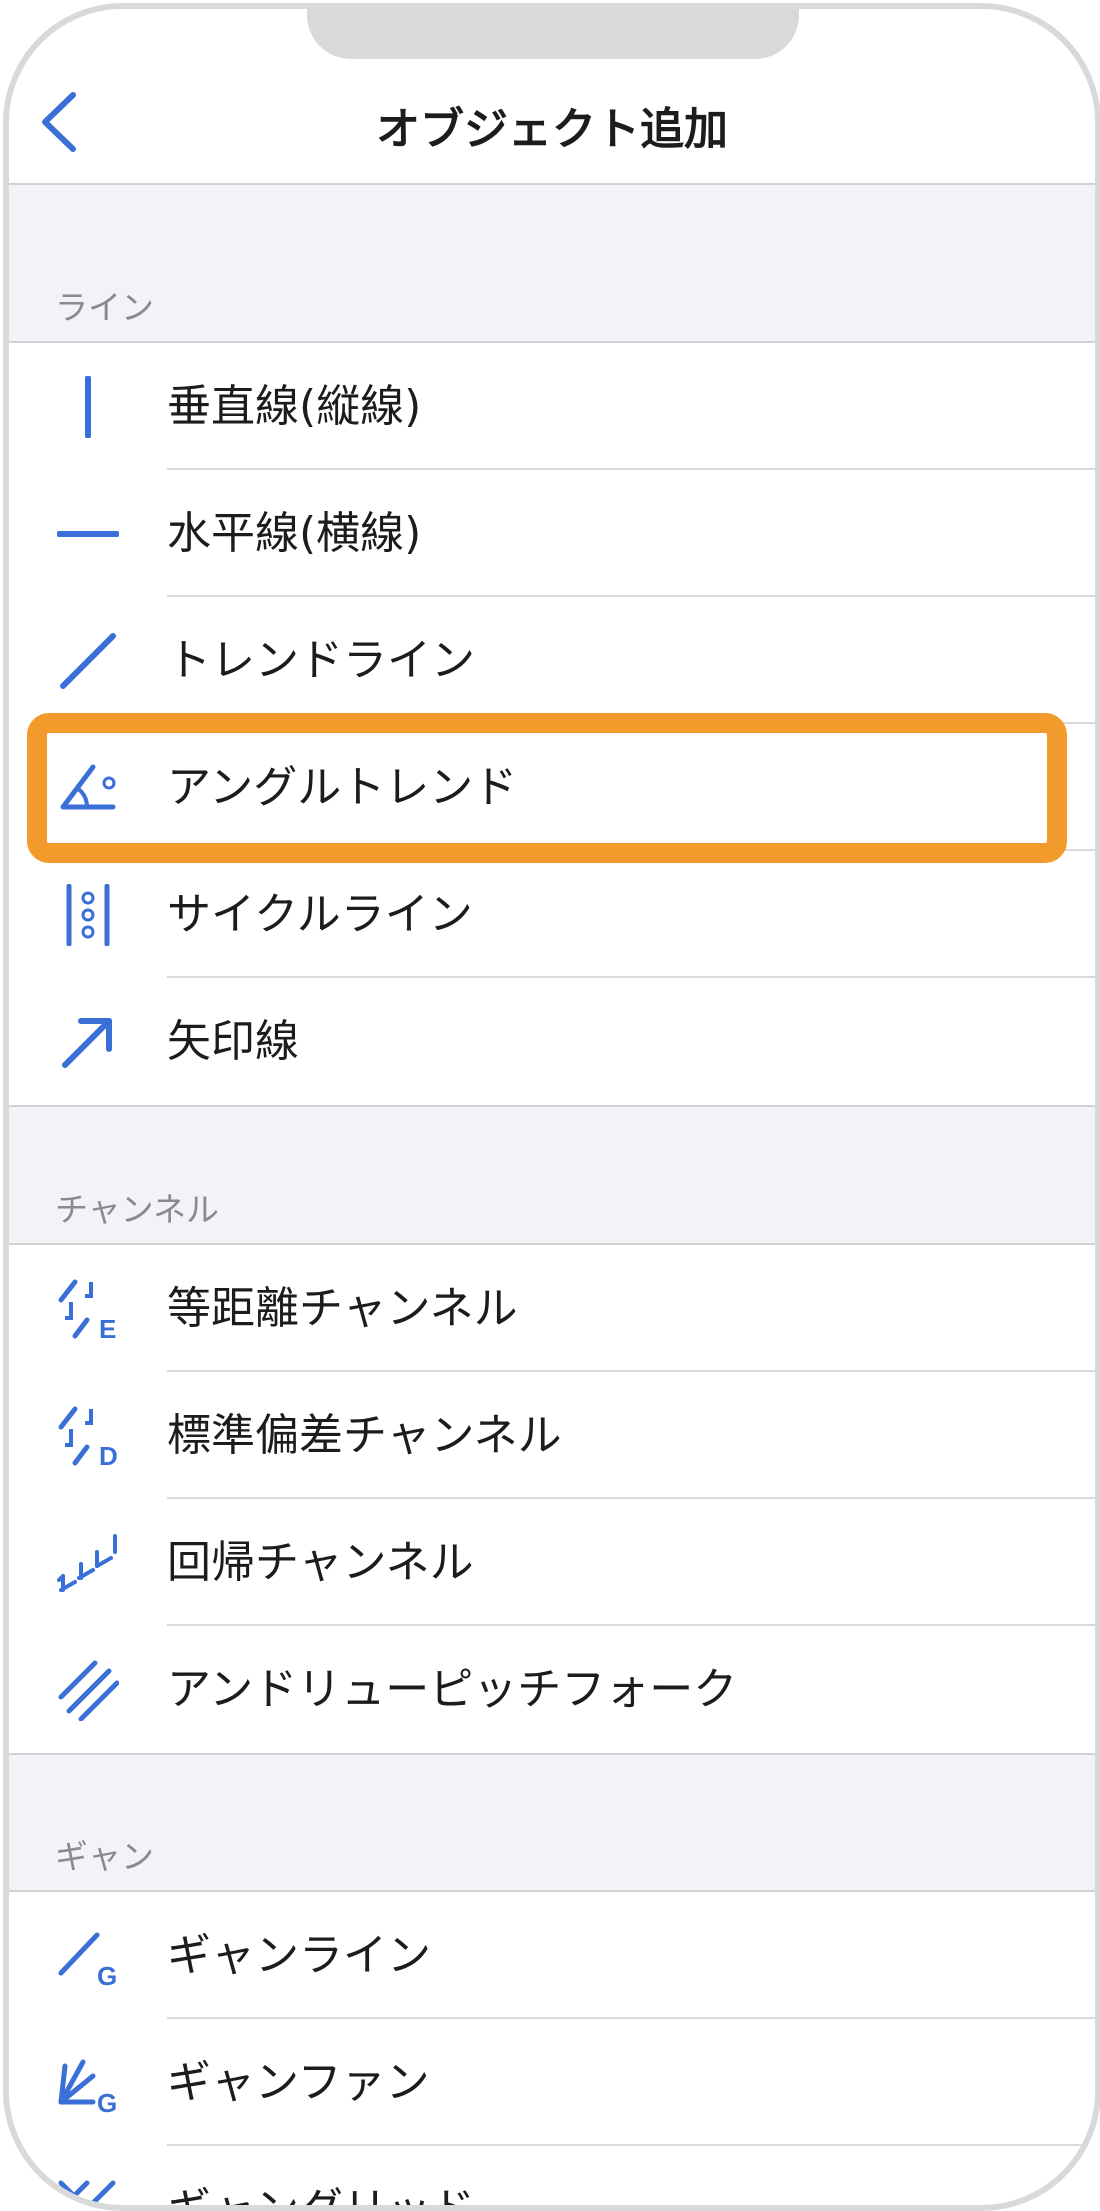 The height and width of the screenshot is (2211, 1100). I want to click on gann-fan-icon: G, so click(87, 2086).